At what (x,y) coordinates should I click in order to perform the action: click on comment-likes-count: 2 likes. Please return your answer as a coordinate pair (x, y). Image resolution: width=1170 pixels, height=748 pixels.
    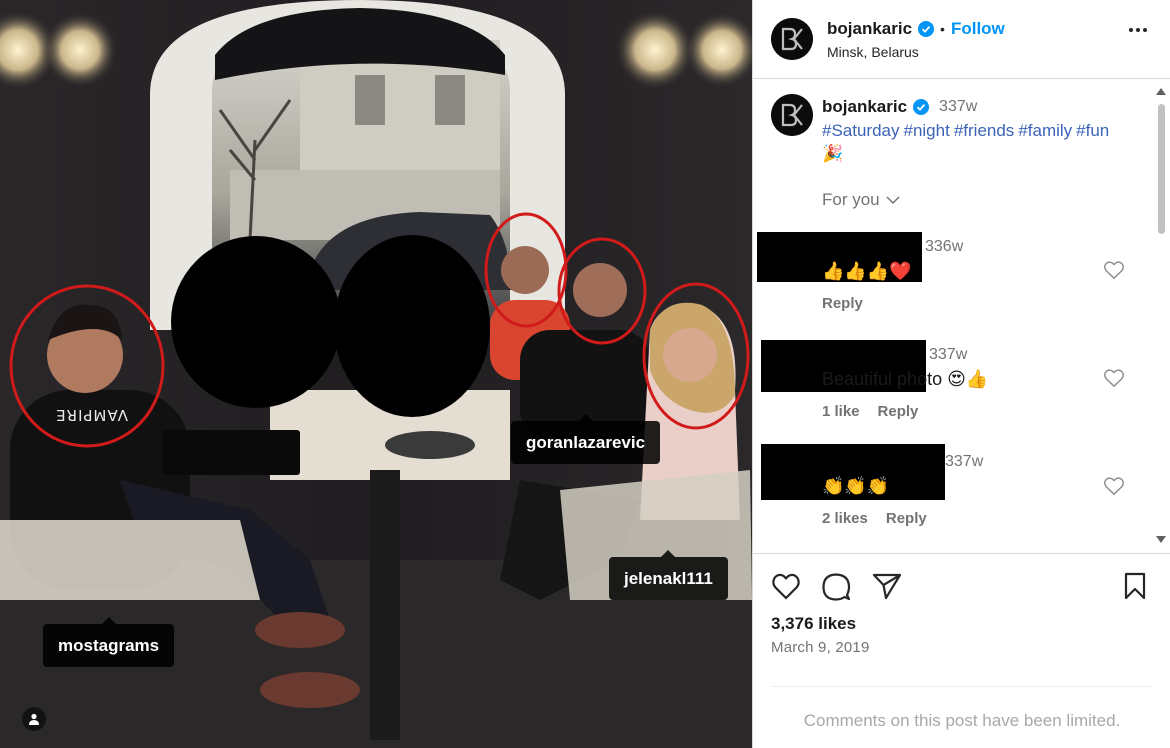
    Looking at the image, I should click on (845, 518).